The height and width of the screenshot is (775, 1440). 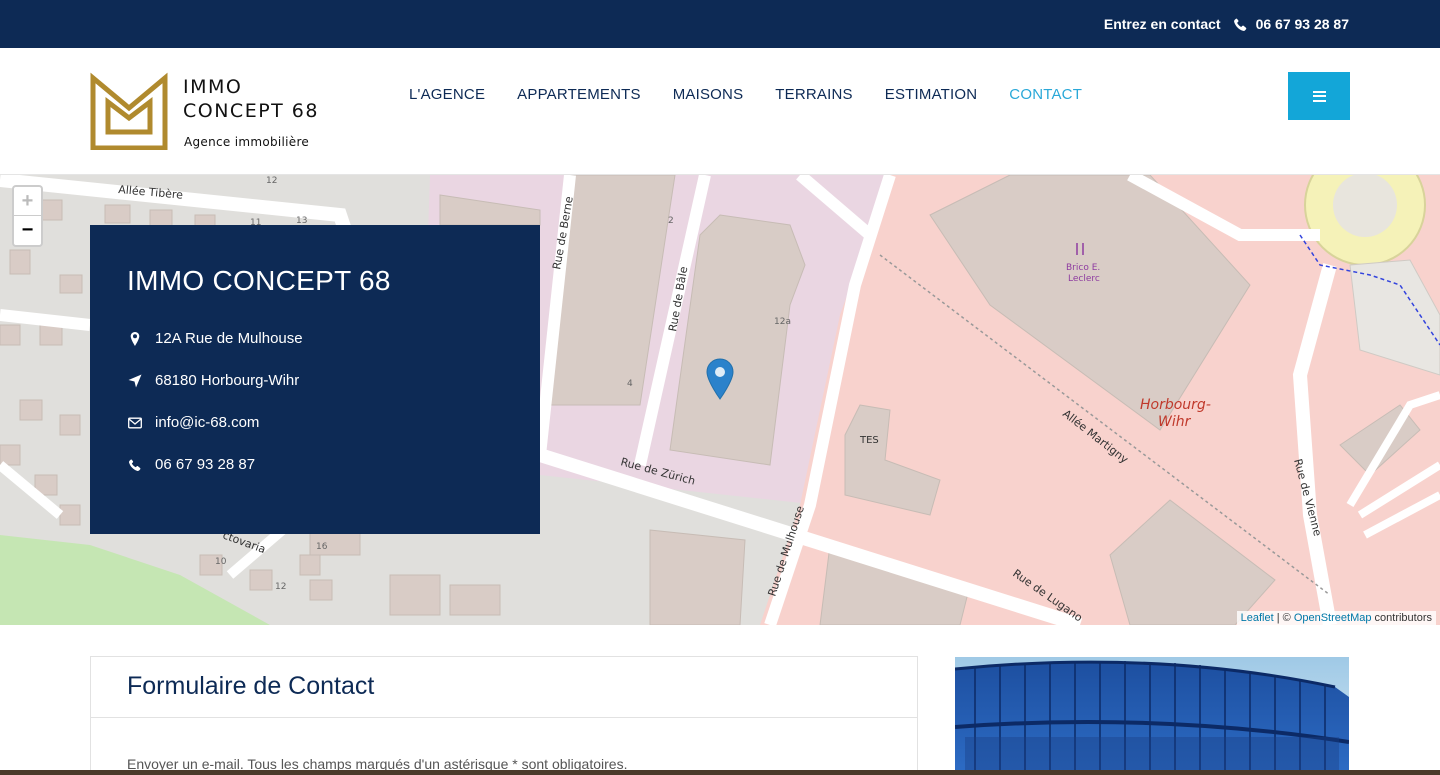 I want to click on map-label-4: 4, so click(x=630, y=384).